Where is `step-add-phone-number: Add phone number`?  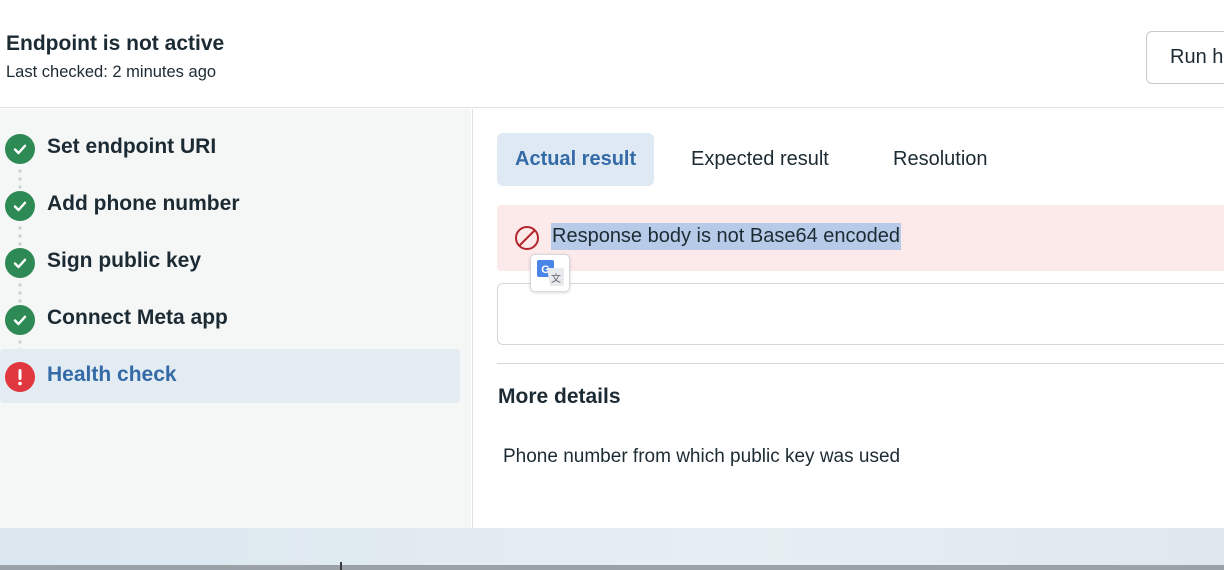 step-add-phone-number: Add phone number is located at coordinates (230, 205).